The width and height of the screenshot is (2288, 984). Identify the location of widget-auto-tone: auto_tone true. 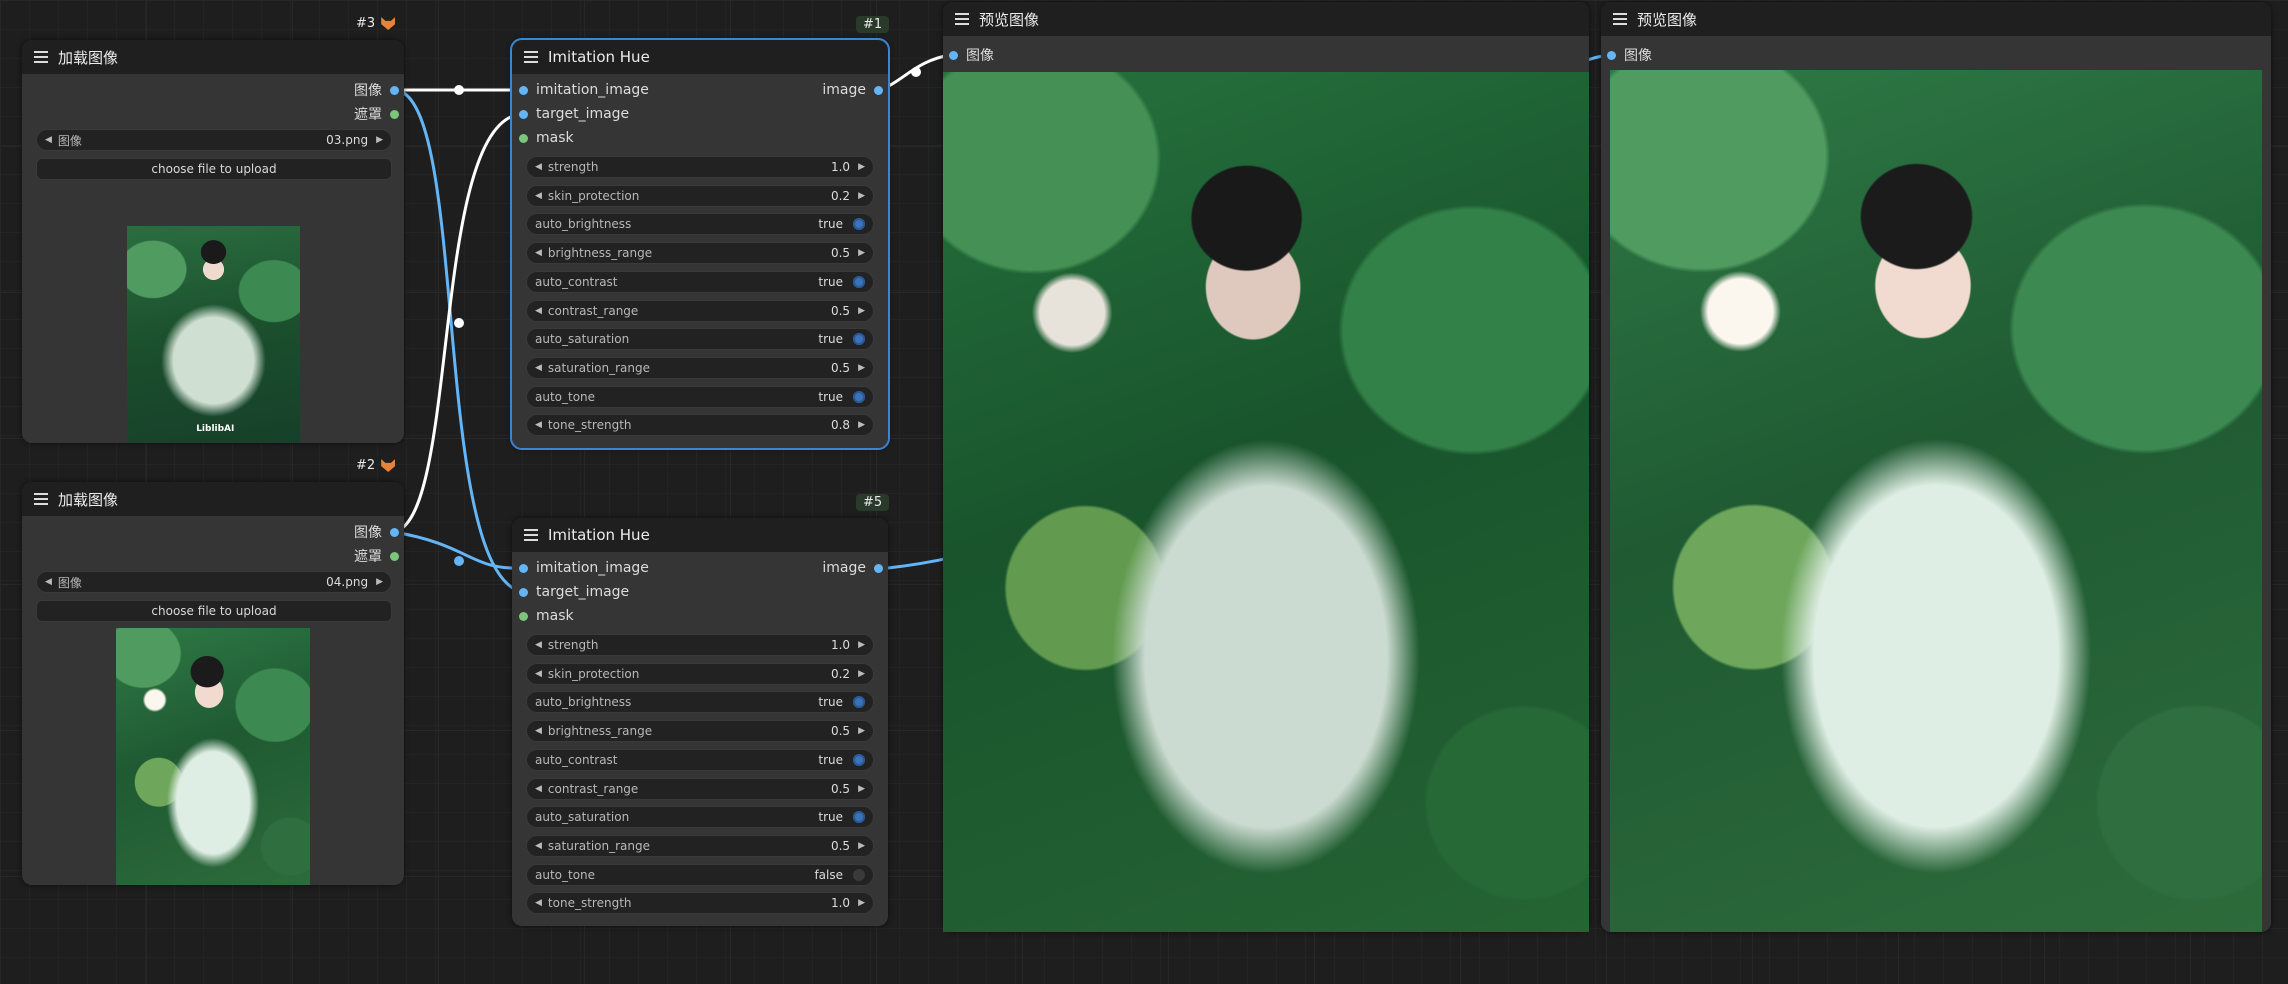
(700, 396).